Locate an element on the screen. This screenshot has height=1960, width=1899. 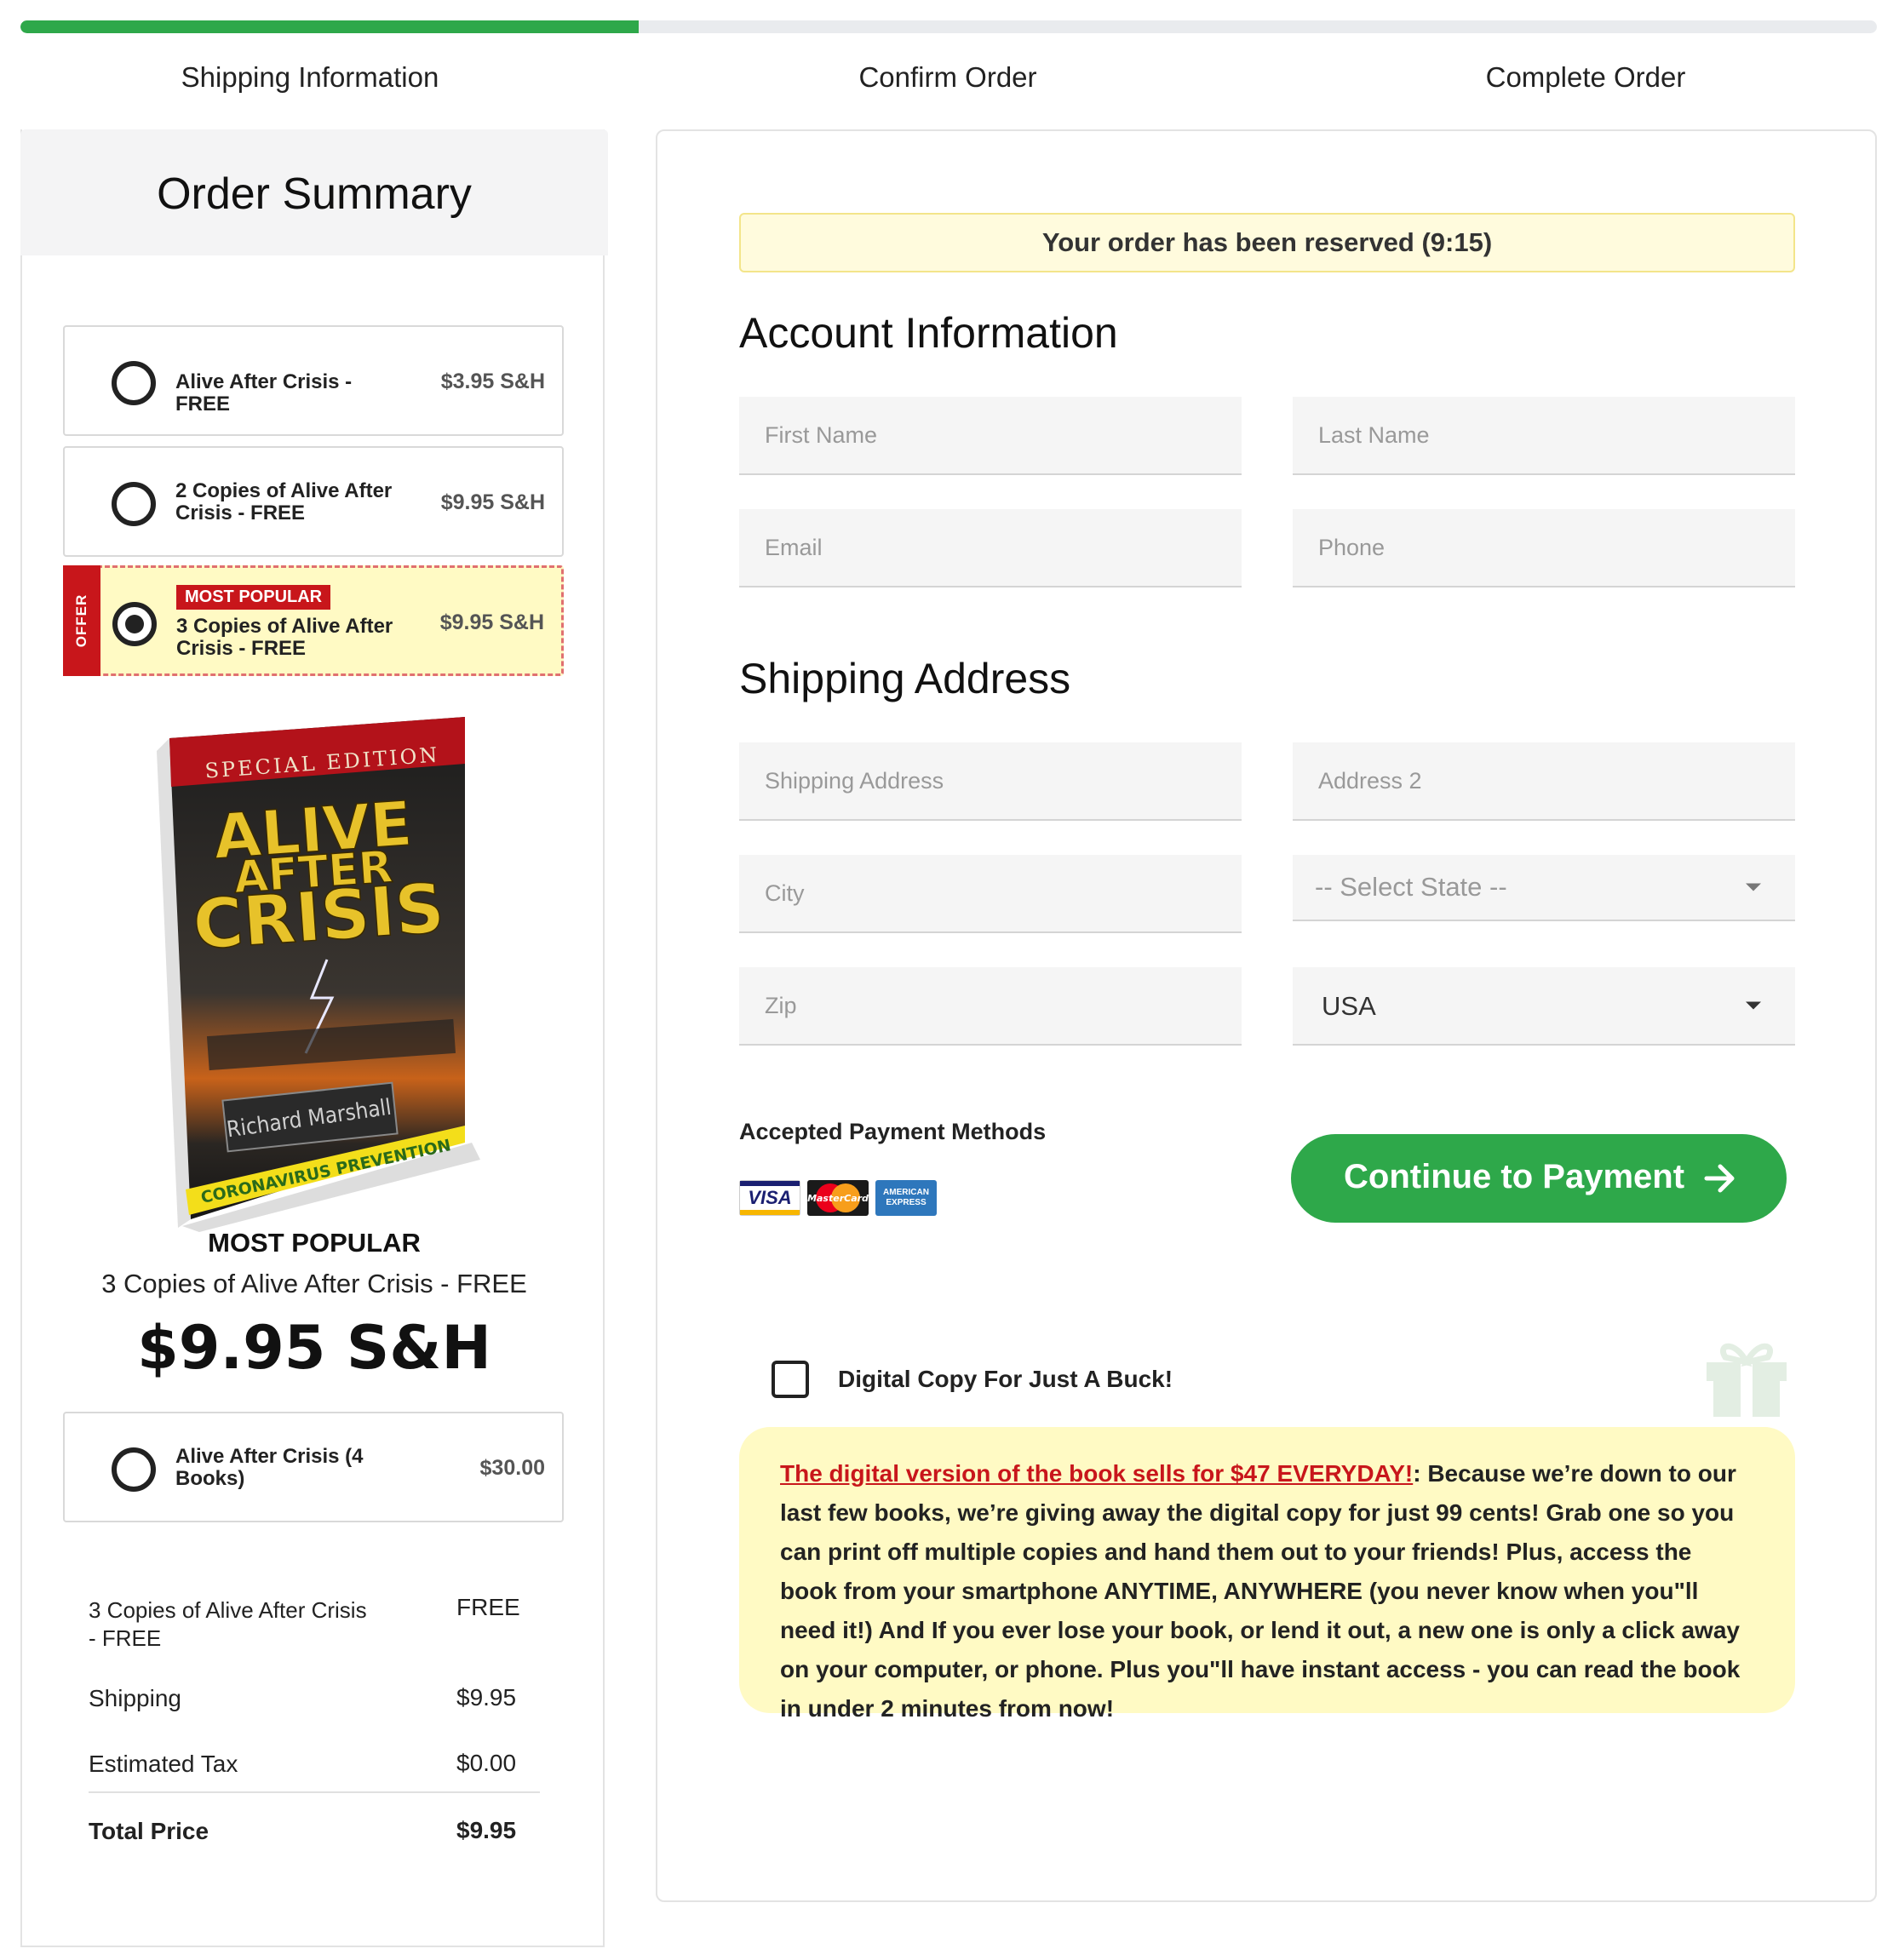
order-summary-header: Order Summary is located at coordinates (314, 192).